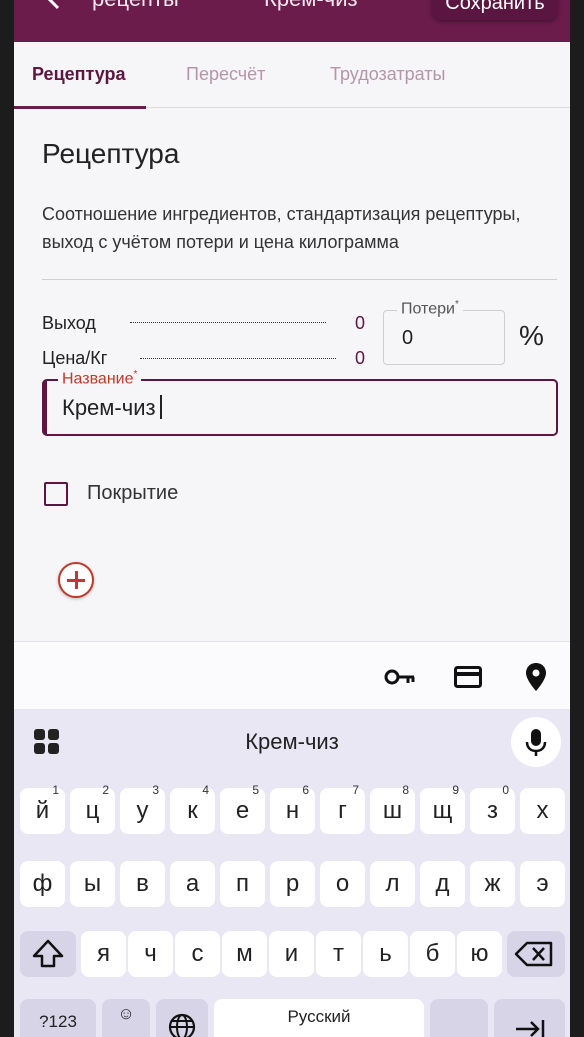 The height and width of the screenshot is (1037, 584). I want to click on price-per-kg-label: Цена/Кг, so click(75, 358).